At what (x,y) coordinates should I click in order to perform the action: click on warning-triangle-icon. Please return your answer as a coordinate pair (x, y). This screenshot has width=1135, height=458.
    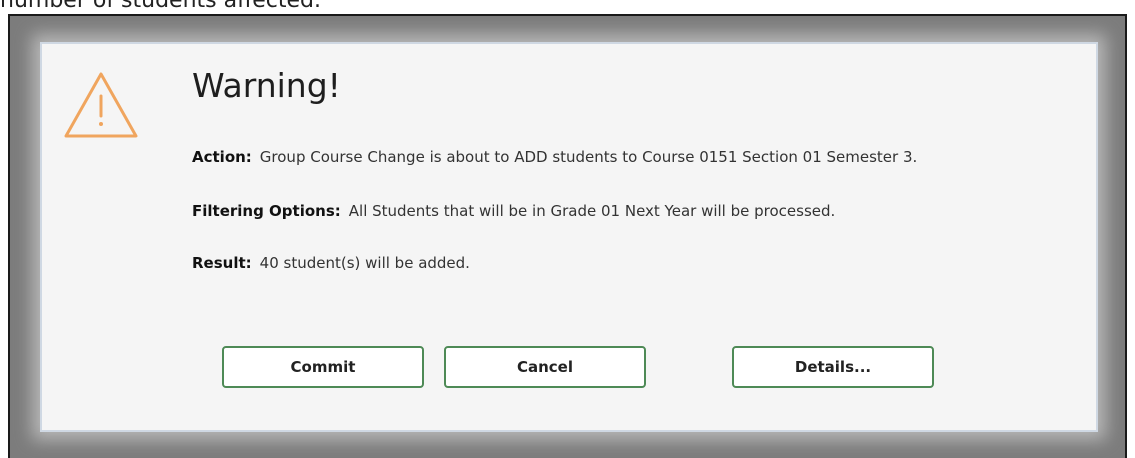
    Looking at the image, I should click on (101, 105).